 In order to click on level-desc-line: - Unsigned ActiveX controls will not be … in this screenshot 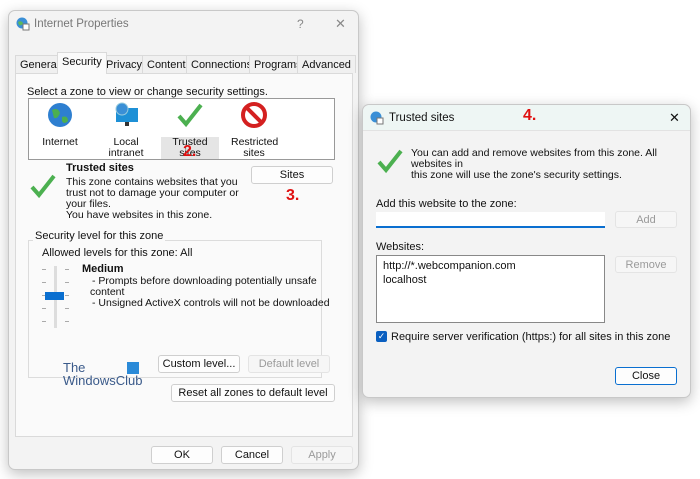, I will do `click(211, 303)`.